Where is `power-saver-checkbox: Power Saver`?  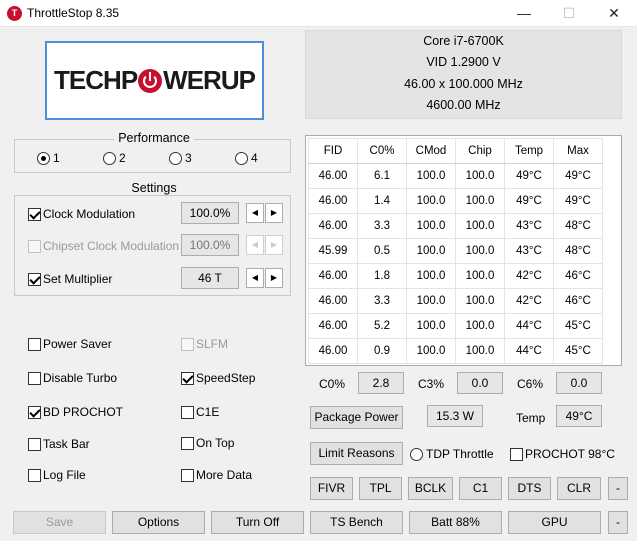
power-saver-checkbox: Power Saver is located at coordinates (70, 344).